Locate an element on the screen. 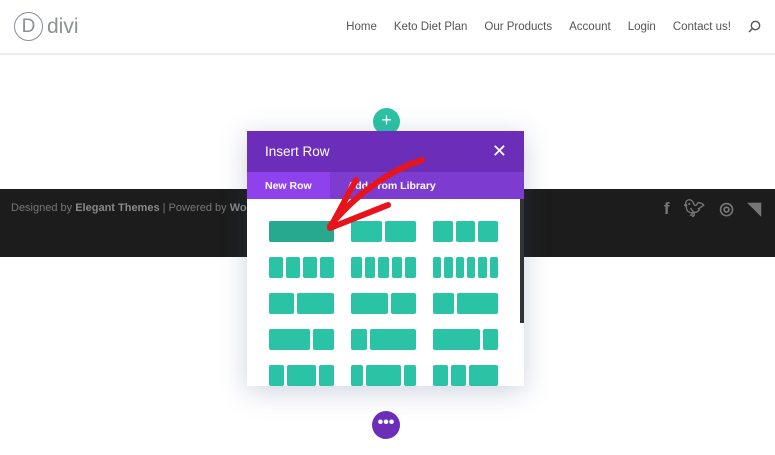 This screenshot has height=455, width=775. facebook-icon: f is located at coordinates (667, 209).